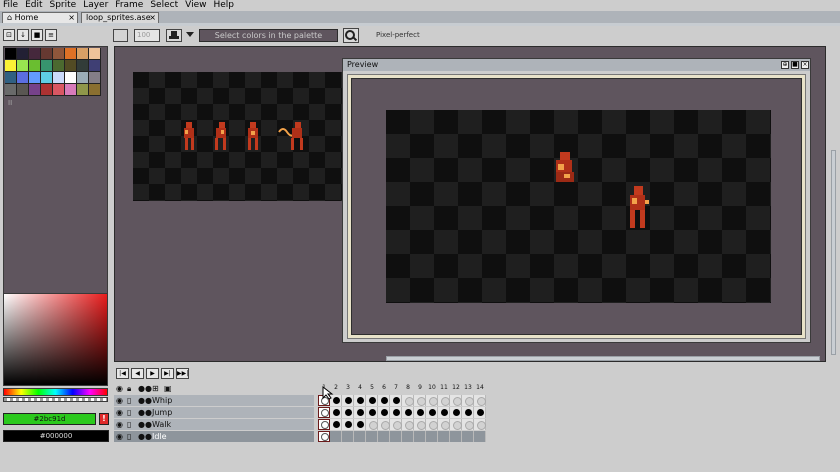 This screenshot has height=472, width=840. Describe the element at coordinates (420, 387) in the screenshot. I see `frame-number: 9` at that location.